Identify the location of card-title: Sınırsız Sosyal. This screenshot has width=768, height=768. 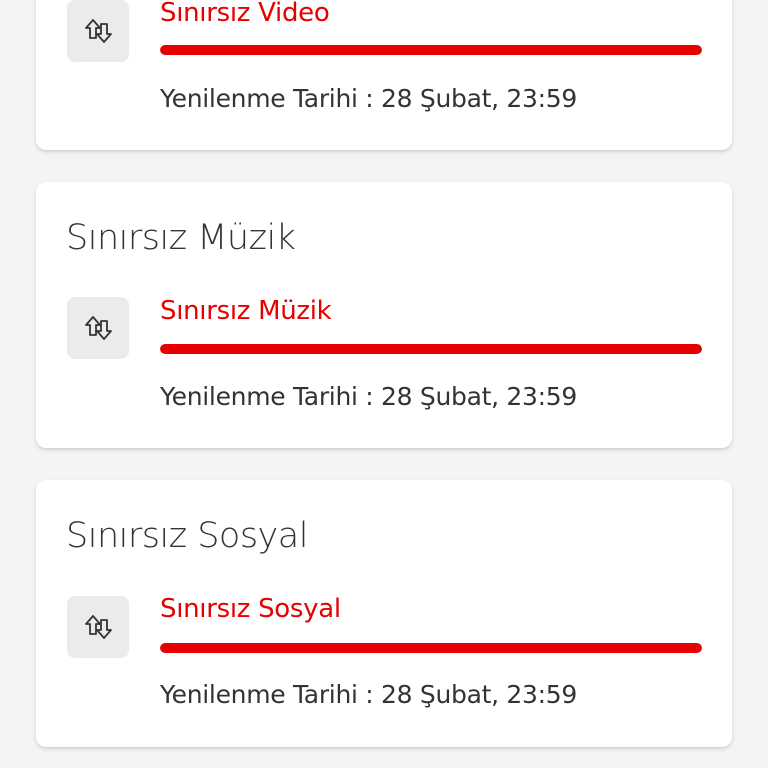
(187, 536).